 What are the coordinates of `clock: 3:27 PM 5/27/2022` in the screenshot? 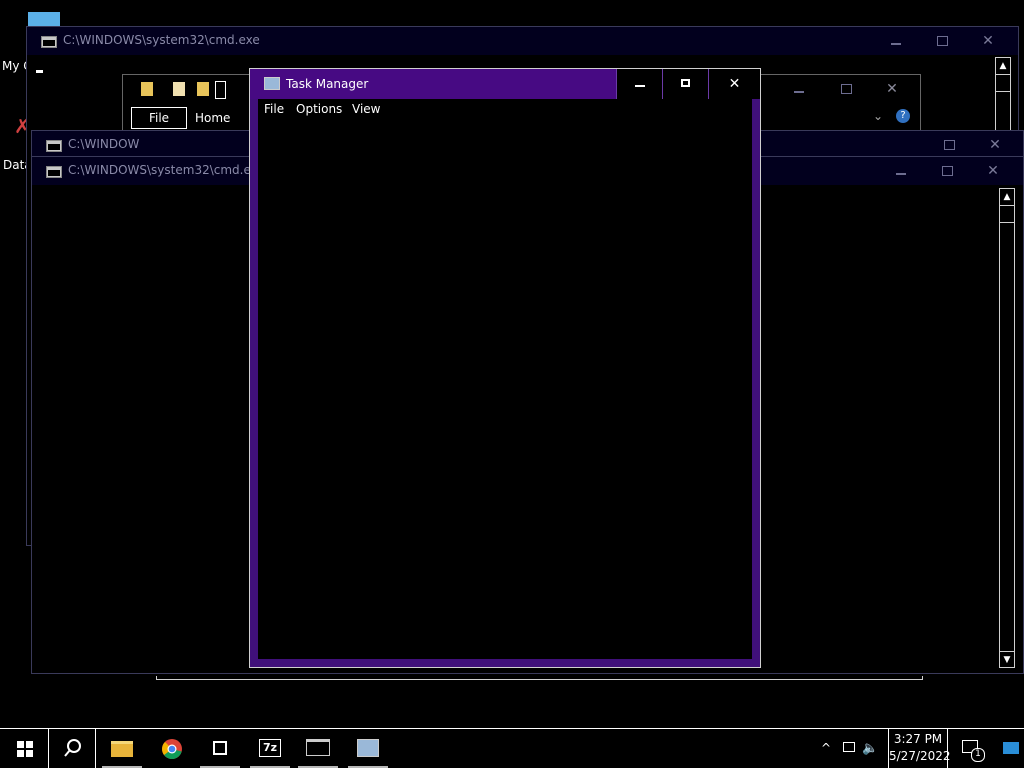 It's located at (919, 748).